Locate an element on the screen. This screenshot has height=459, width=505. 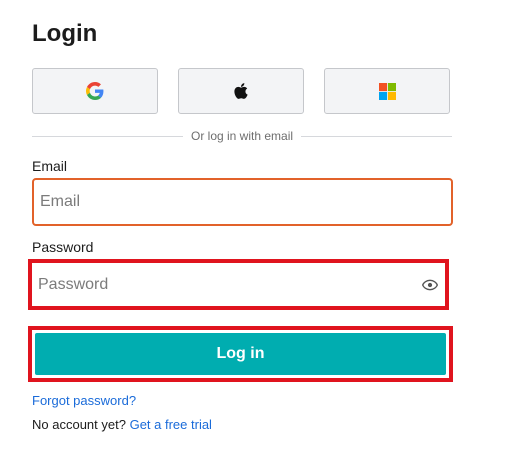
microsoft-icon is located at coordinates (387, 91).